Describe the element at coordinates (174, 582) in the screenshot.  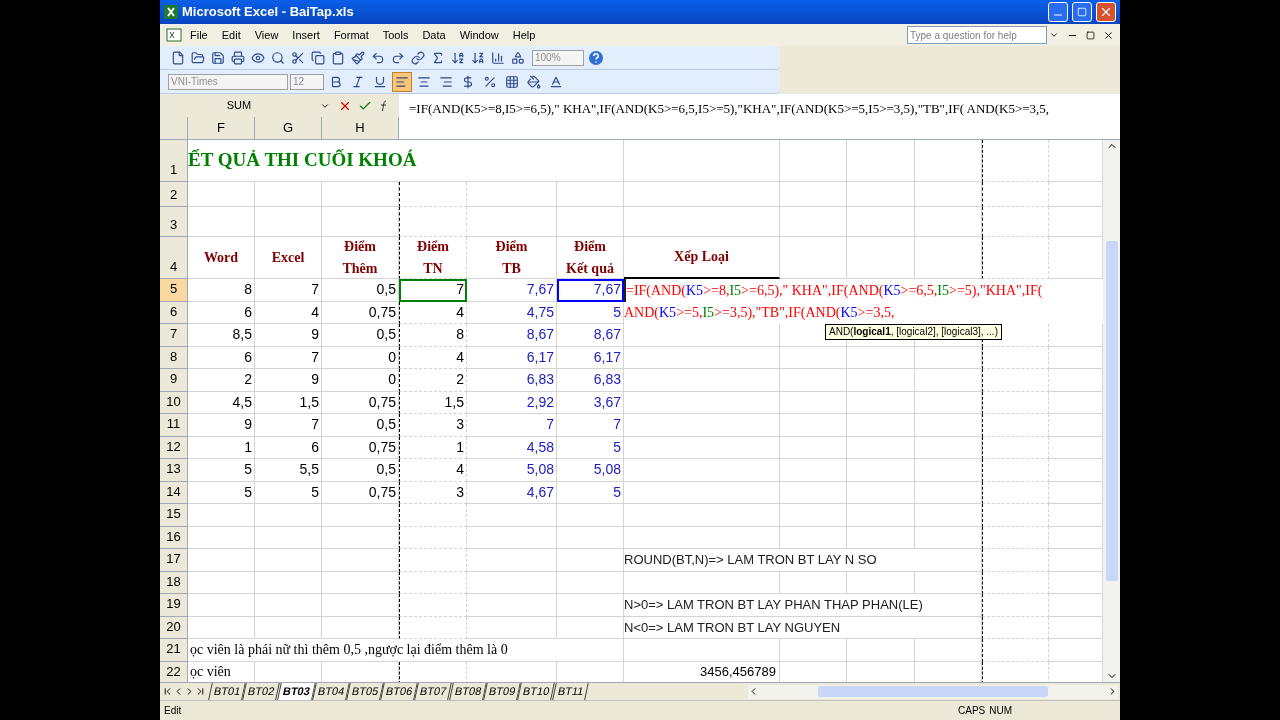
I see `row-header: 18` at that location.